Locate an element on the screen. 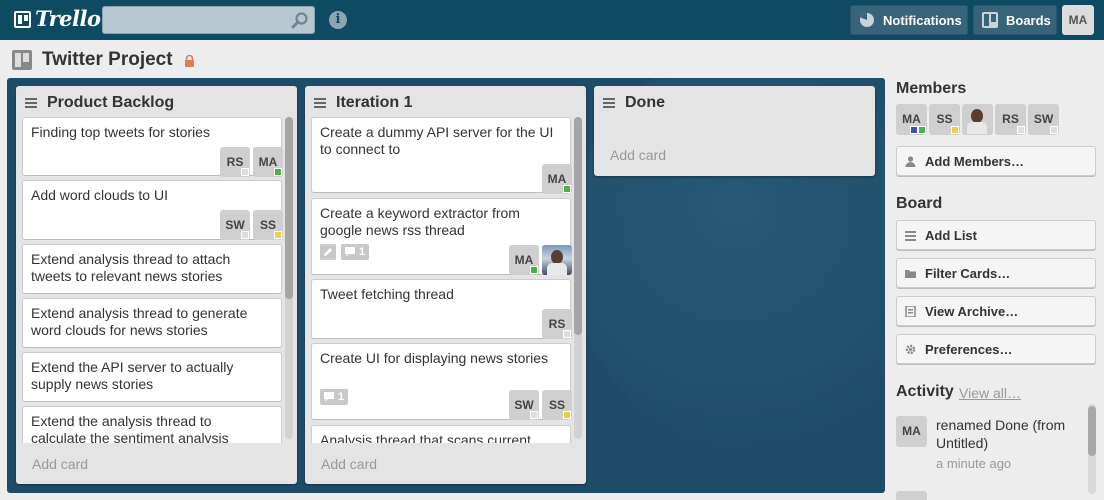 Image resolution: width=1104 pixels, height=500 pixels. card-title: Add word clouds to UI is located at coordinates (99, 195).